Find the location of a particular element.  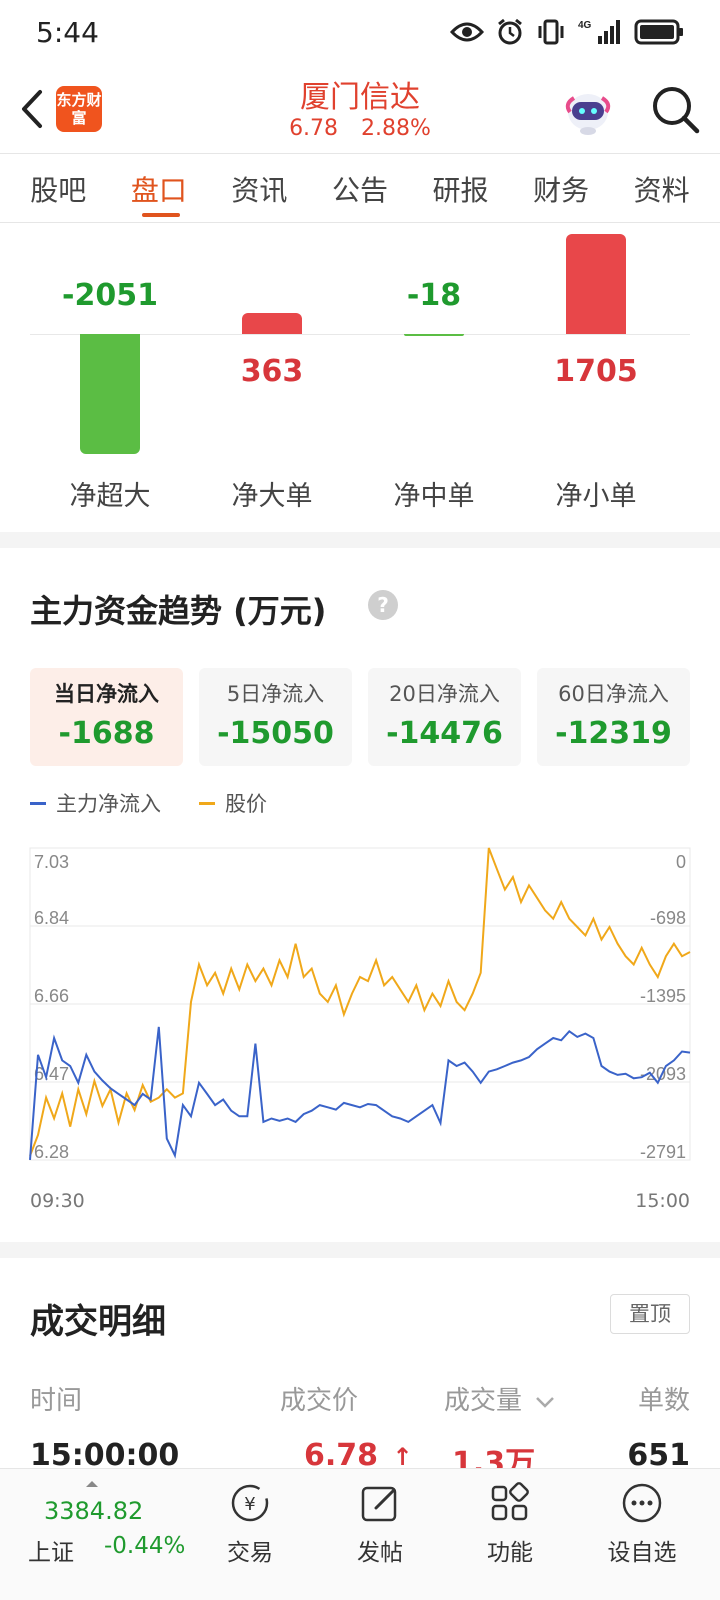

flow-value-medium: -18 is located at coordinates (434, 295).